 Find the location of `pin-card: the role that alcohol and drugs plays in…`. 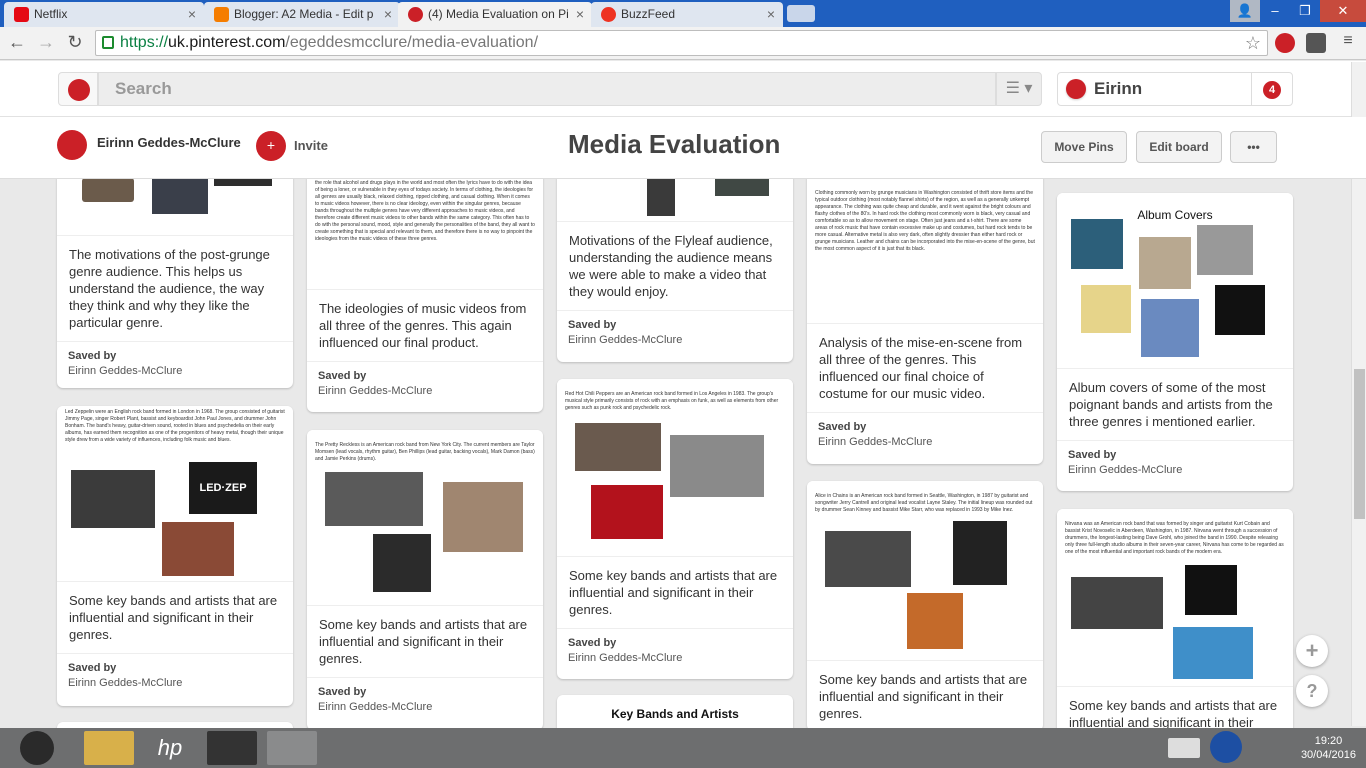

pin-card: the role that alcohol and drugs plays in… is located at coordinates (425, 276).